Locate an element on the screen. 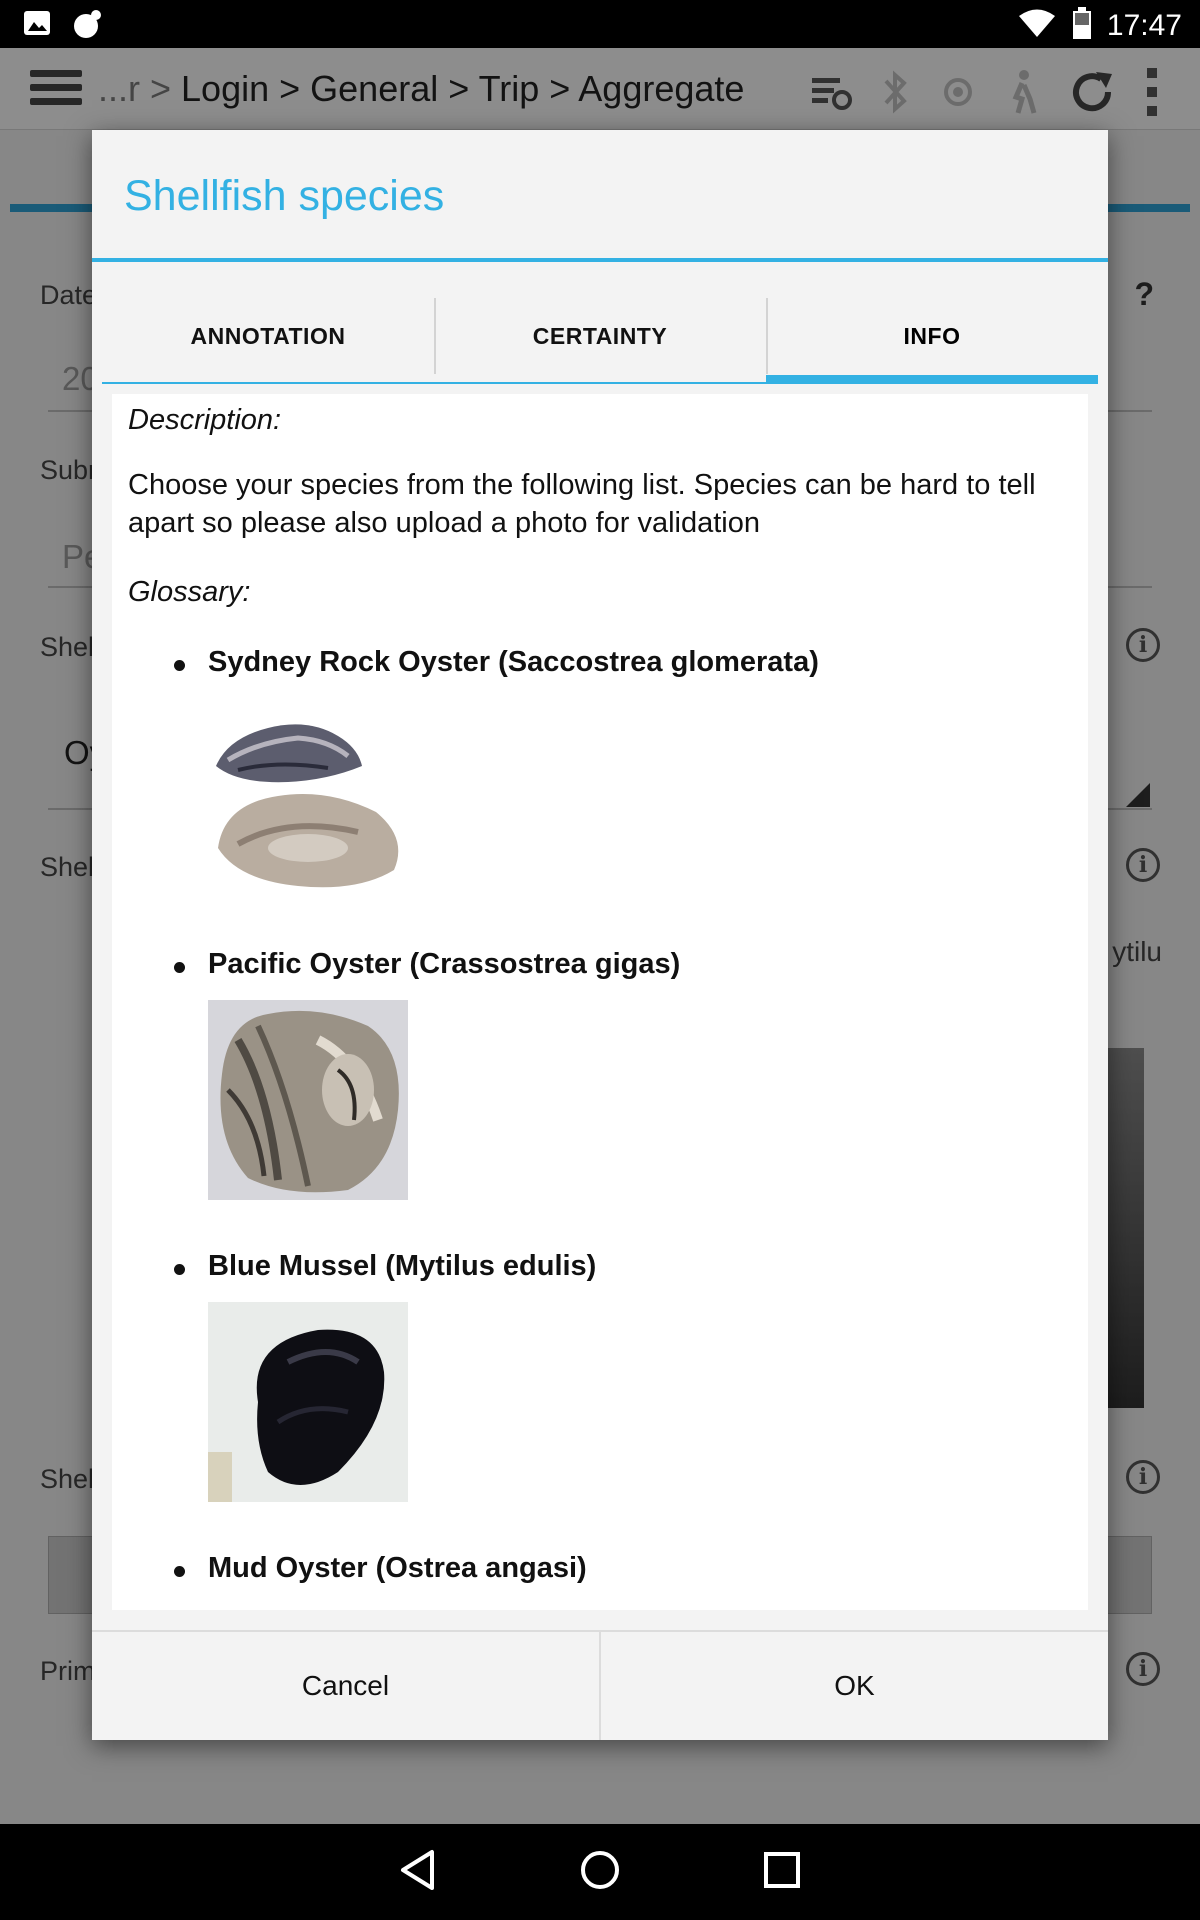 The image size is (1200, 1920). notification-app-icon is located at coordinates (88, 26).